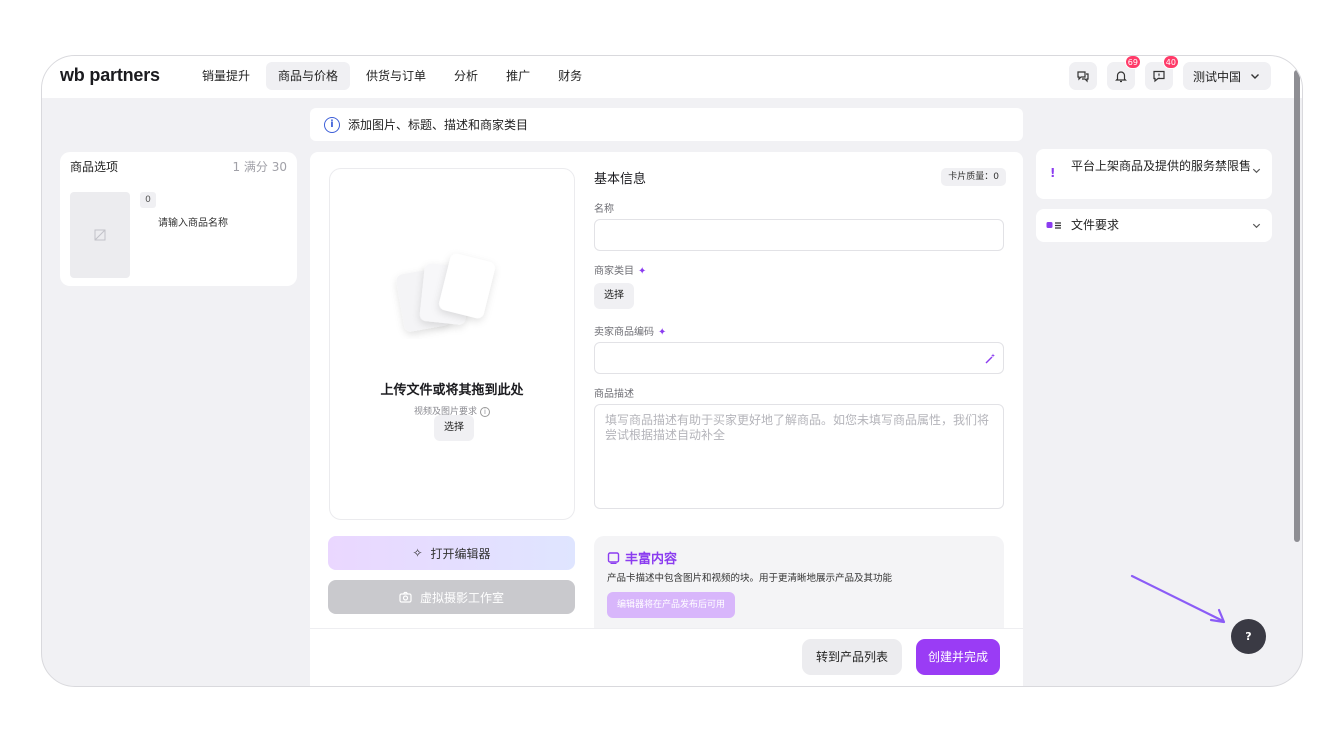 The width and height of the screenshot is (1344, 742). Describe the element at coordinates (666, 124) in the screenshot. I see `info-banner: i 添加图片、标题、描述和商家类目` at that location.